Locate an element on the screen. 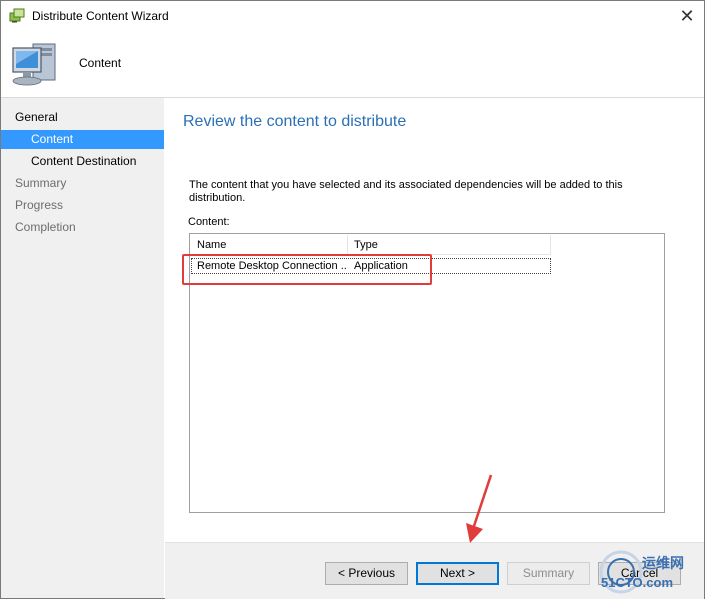 The image size is (705, 599). page-title: Review the content to distribute is located at coordinates (295, 121).